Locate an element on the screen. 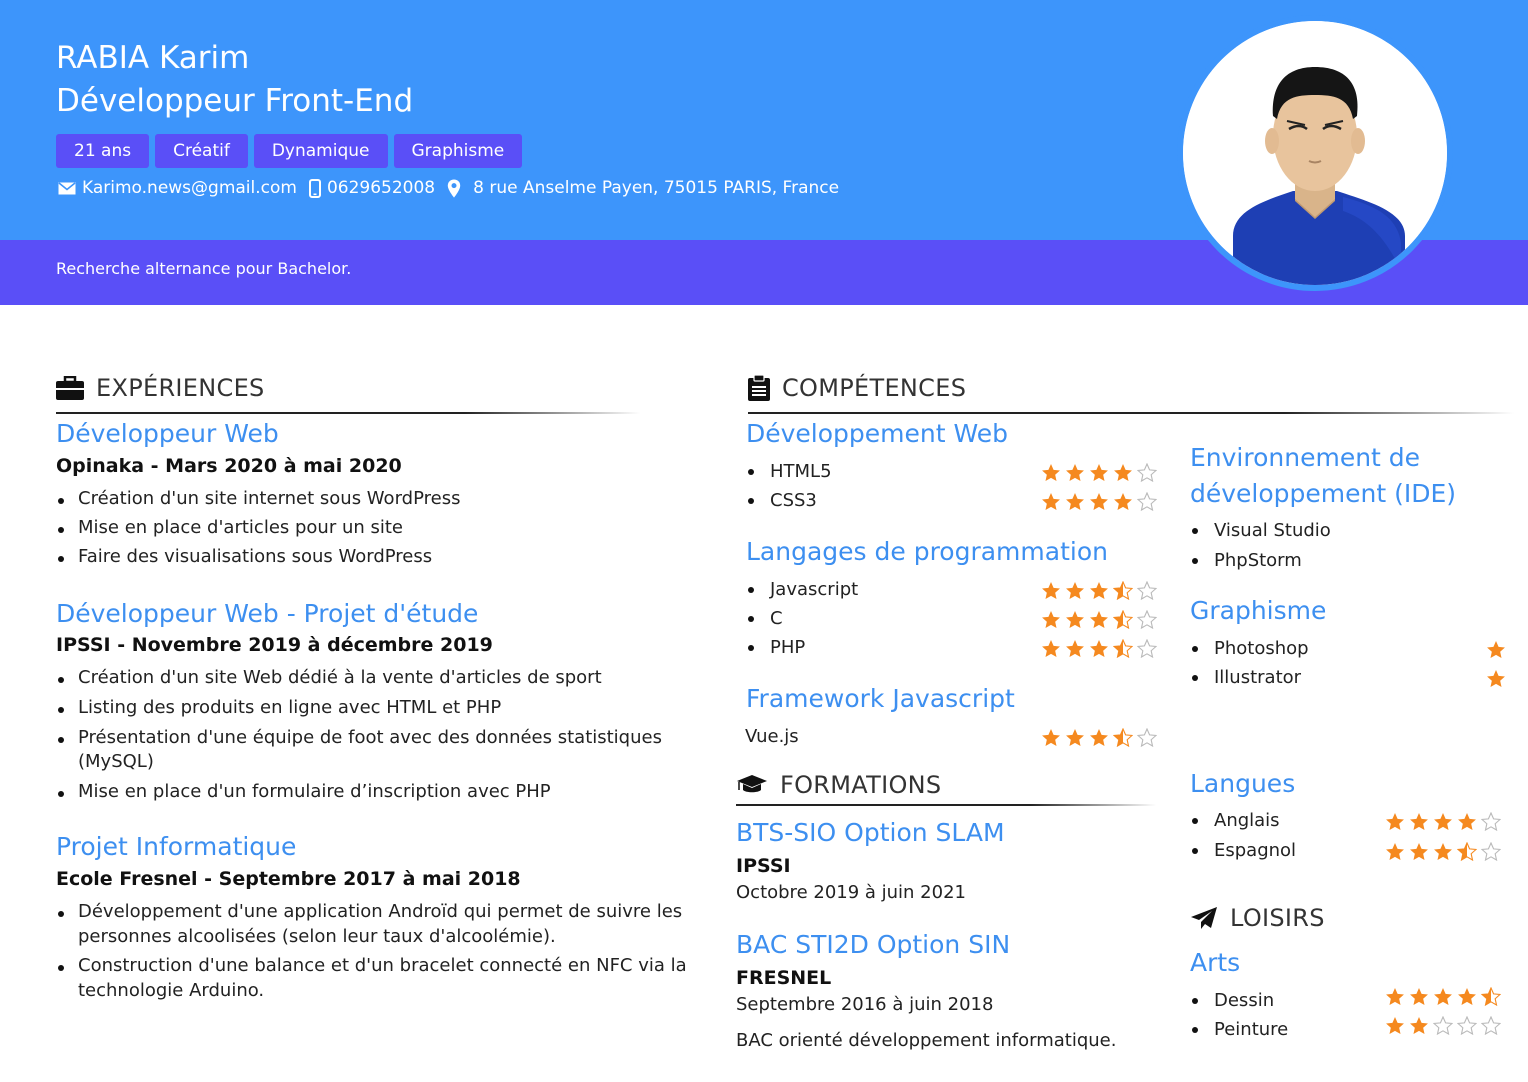 The width and height of the screenshot is (1528, 1082). skill-name: Anglais is located at coordinates (1247, 820).